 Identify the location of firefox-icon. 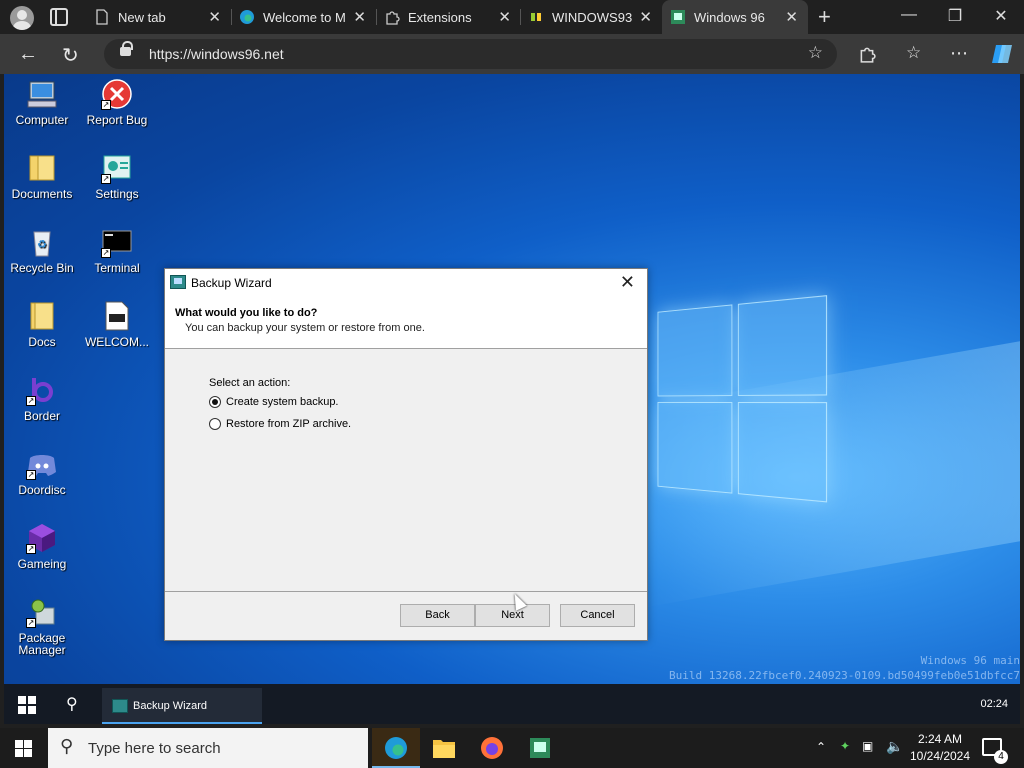
(492, 748).